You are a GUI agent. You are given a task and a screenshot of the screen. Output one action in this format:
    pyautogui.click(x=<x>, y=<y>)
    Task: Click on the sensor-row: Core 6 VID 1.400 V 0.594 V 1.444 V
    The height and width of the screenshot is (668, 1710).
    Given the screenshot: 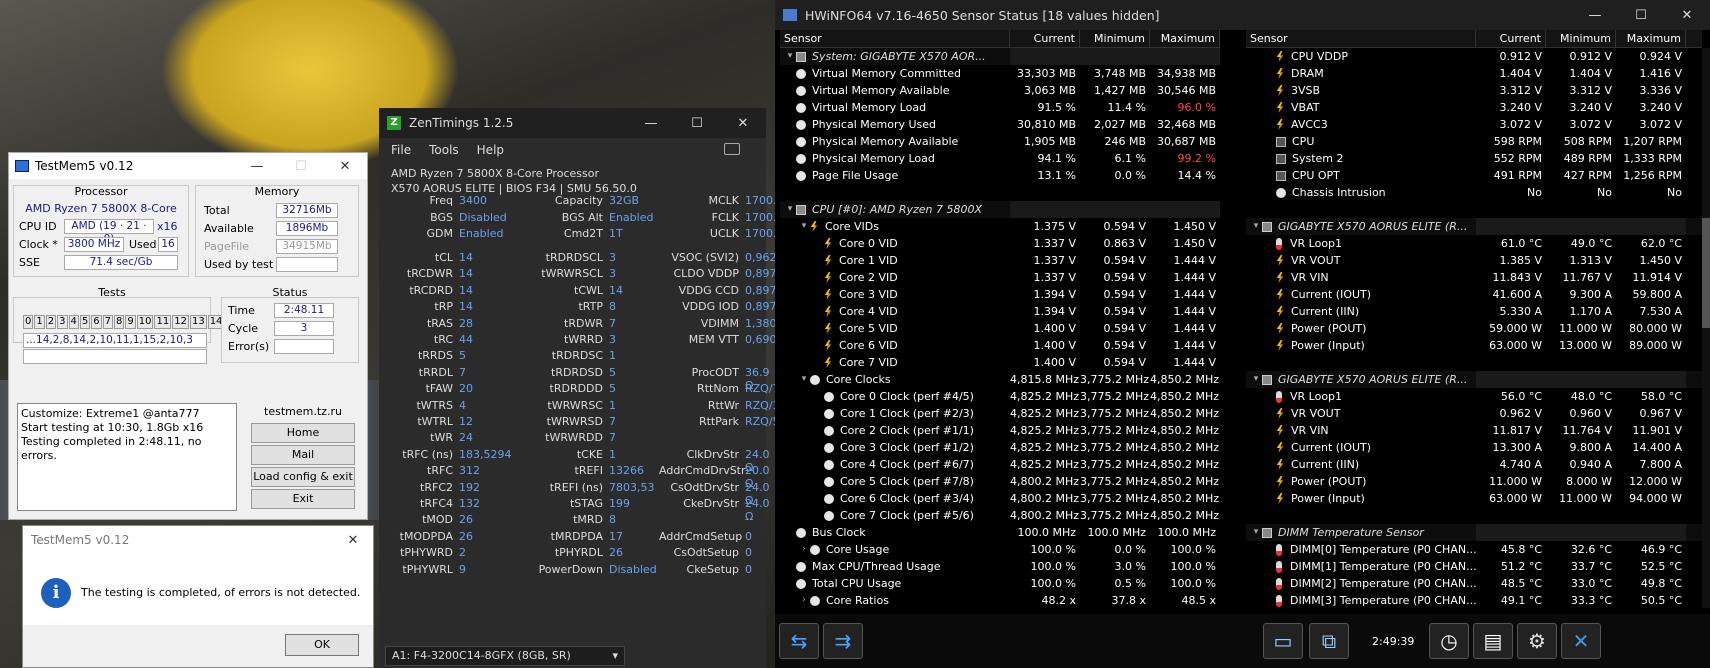 What is the action you would take?
    pyautogui.click(x=1000, y=345)
    